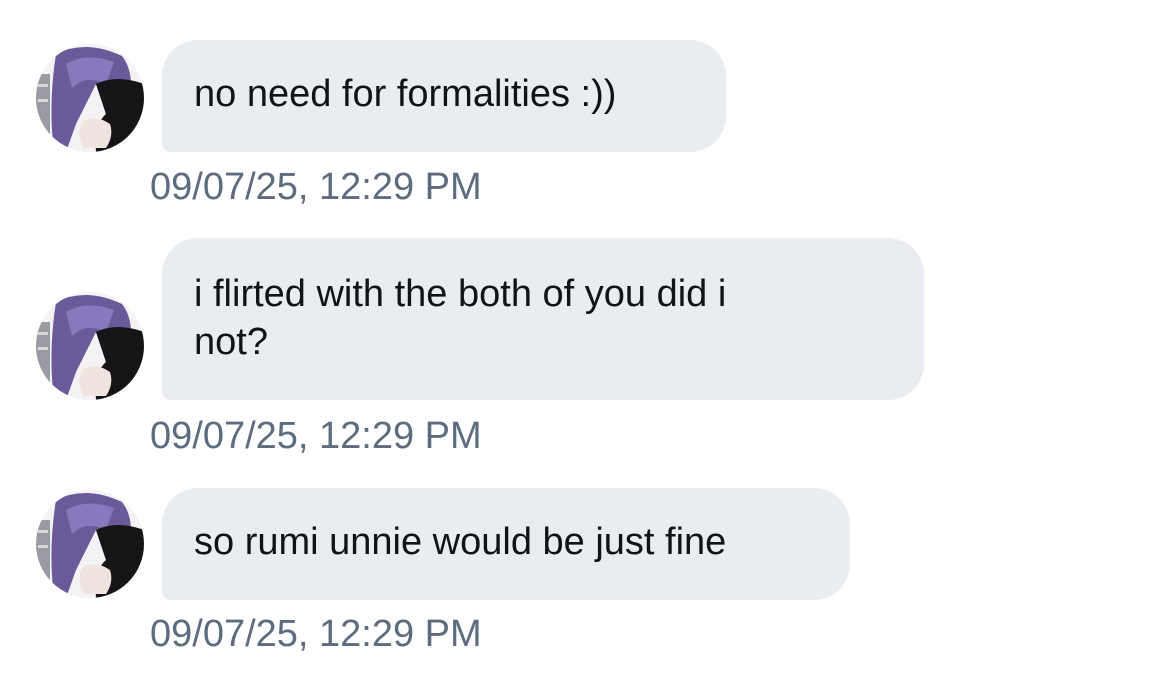 The image size is (1170, 686). Describe the element at coordinates (444, 96) in the screenshot. I see `message-bubble: no need for formalities :))` at that location.